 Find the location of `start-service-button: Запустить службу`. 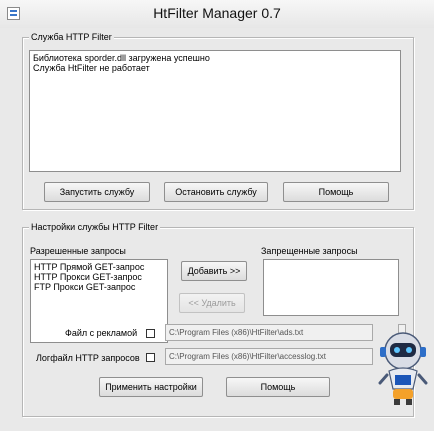

start-service-button: Запустить службу is located at coordinates (97, 192).